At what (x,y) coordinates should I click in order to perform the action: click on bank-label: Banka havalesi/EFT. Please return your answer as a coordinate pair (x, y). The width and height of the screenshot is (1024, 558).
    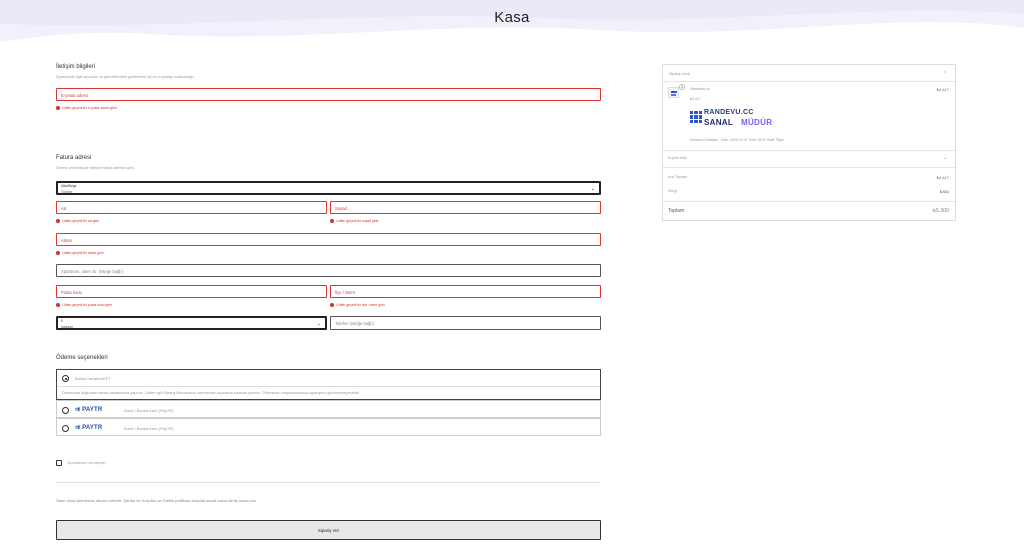
    Looking at the image, I should click on (93, 378).